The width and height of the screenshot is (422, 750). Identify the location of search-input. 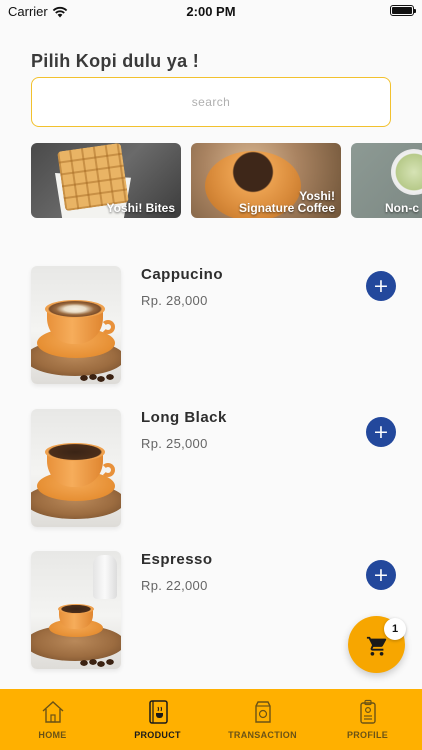
(211, 102).